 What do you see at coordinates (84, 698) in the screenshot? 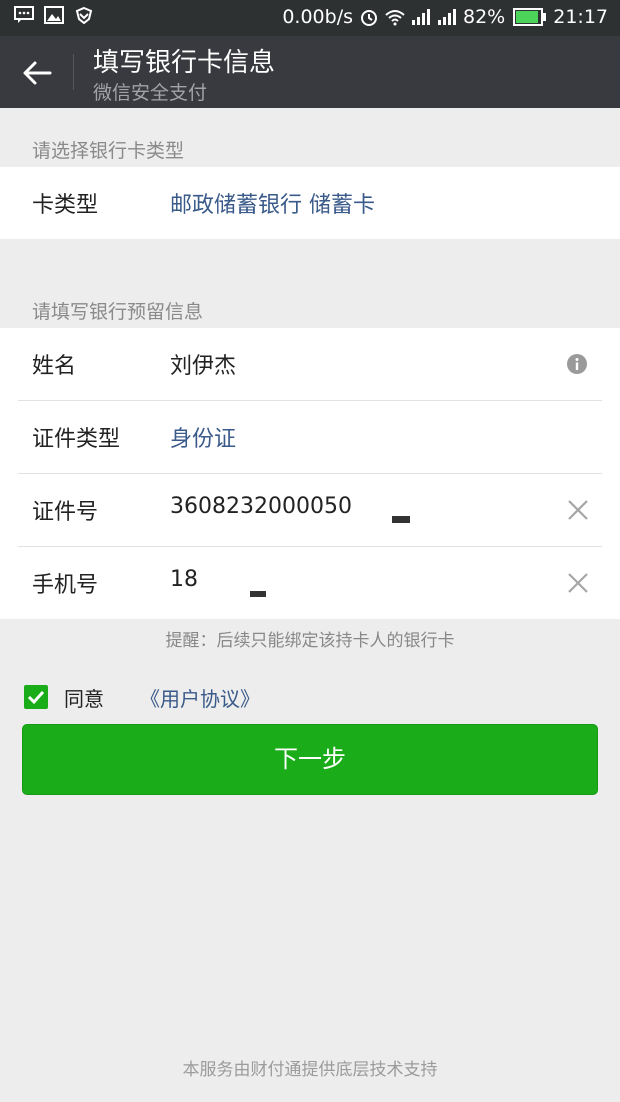
I see `agree-label: 同意` at bounding box center [84, 698].